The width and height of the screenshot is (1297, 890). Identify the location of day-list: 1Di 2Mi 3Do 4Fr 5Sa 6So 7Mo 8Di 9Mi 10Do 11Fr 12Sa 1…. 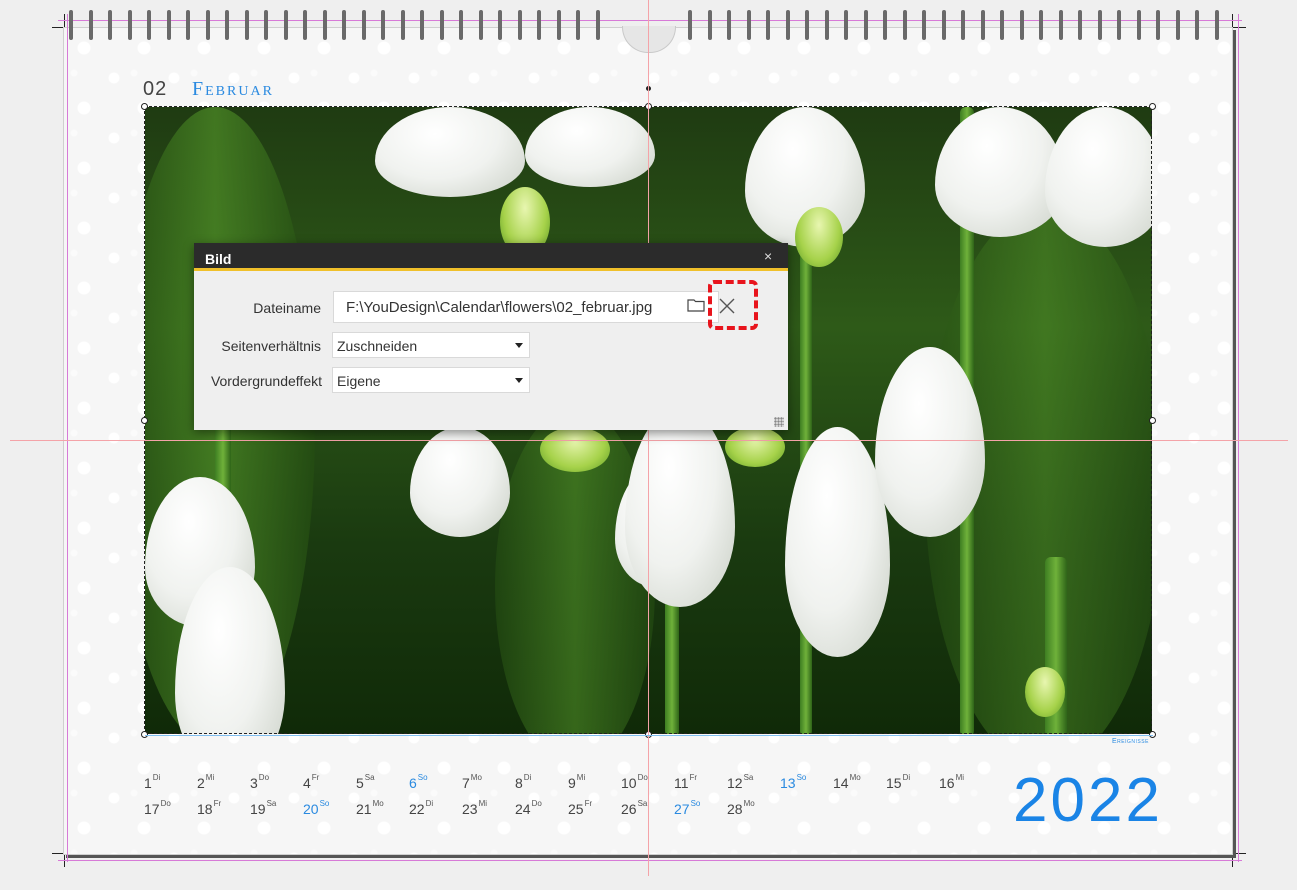
(574, 799).